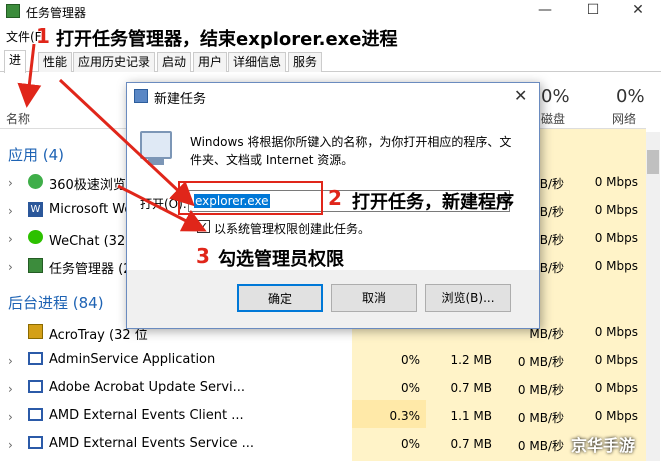 The image size is (661, 461). Describe the element at coordinates (603, 445) in the screenshot. I see `watermark: 京华手游` at that location.